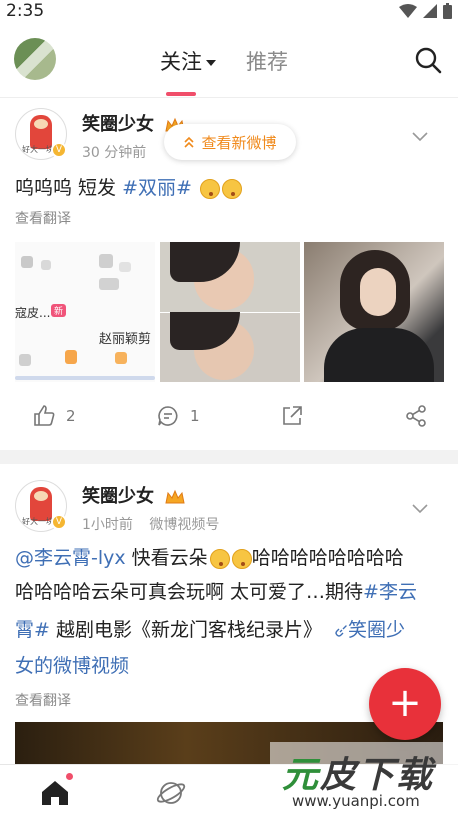  I want to click on battery-icon, so click(447, 11).